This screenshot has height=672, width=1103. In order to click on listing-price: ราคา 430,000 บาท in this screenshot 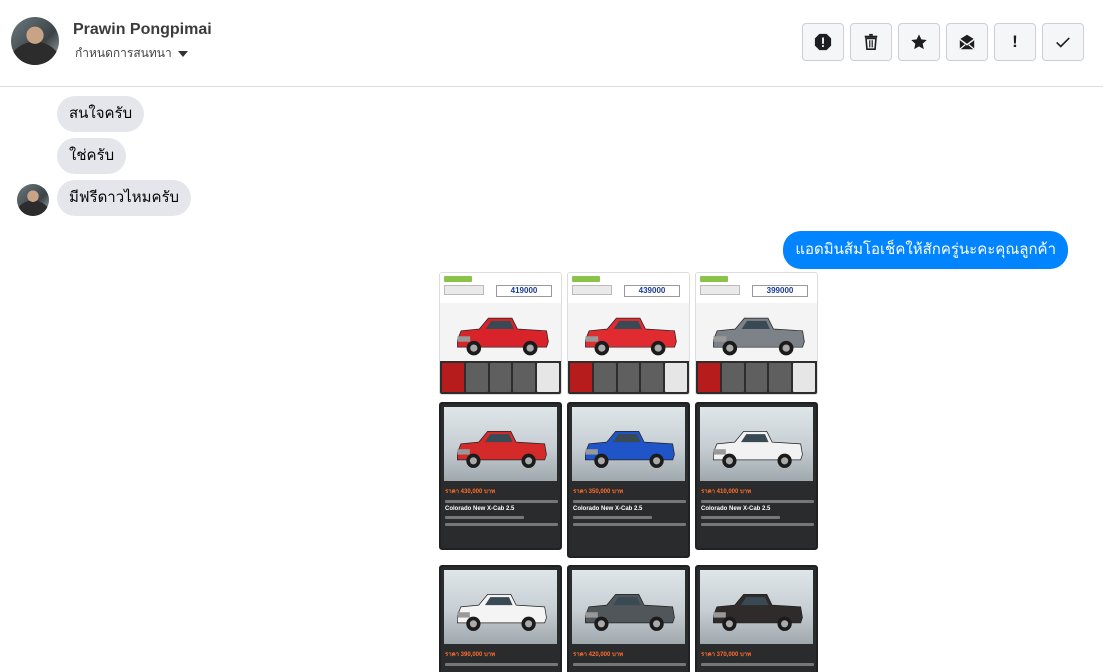, I will do `click(470, 492)`.